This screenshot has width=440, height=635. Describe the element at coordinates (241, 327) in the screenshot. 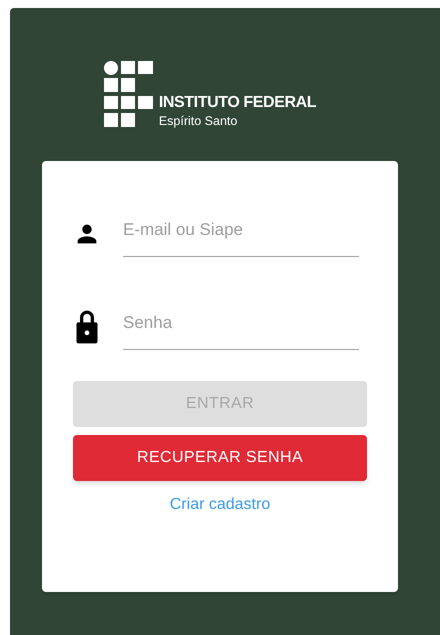

I see `password-field: Senha` at that location.